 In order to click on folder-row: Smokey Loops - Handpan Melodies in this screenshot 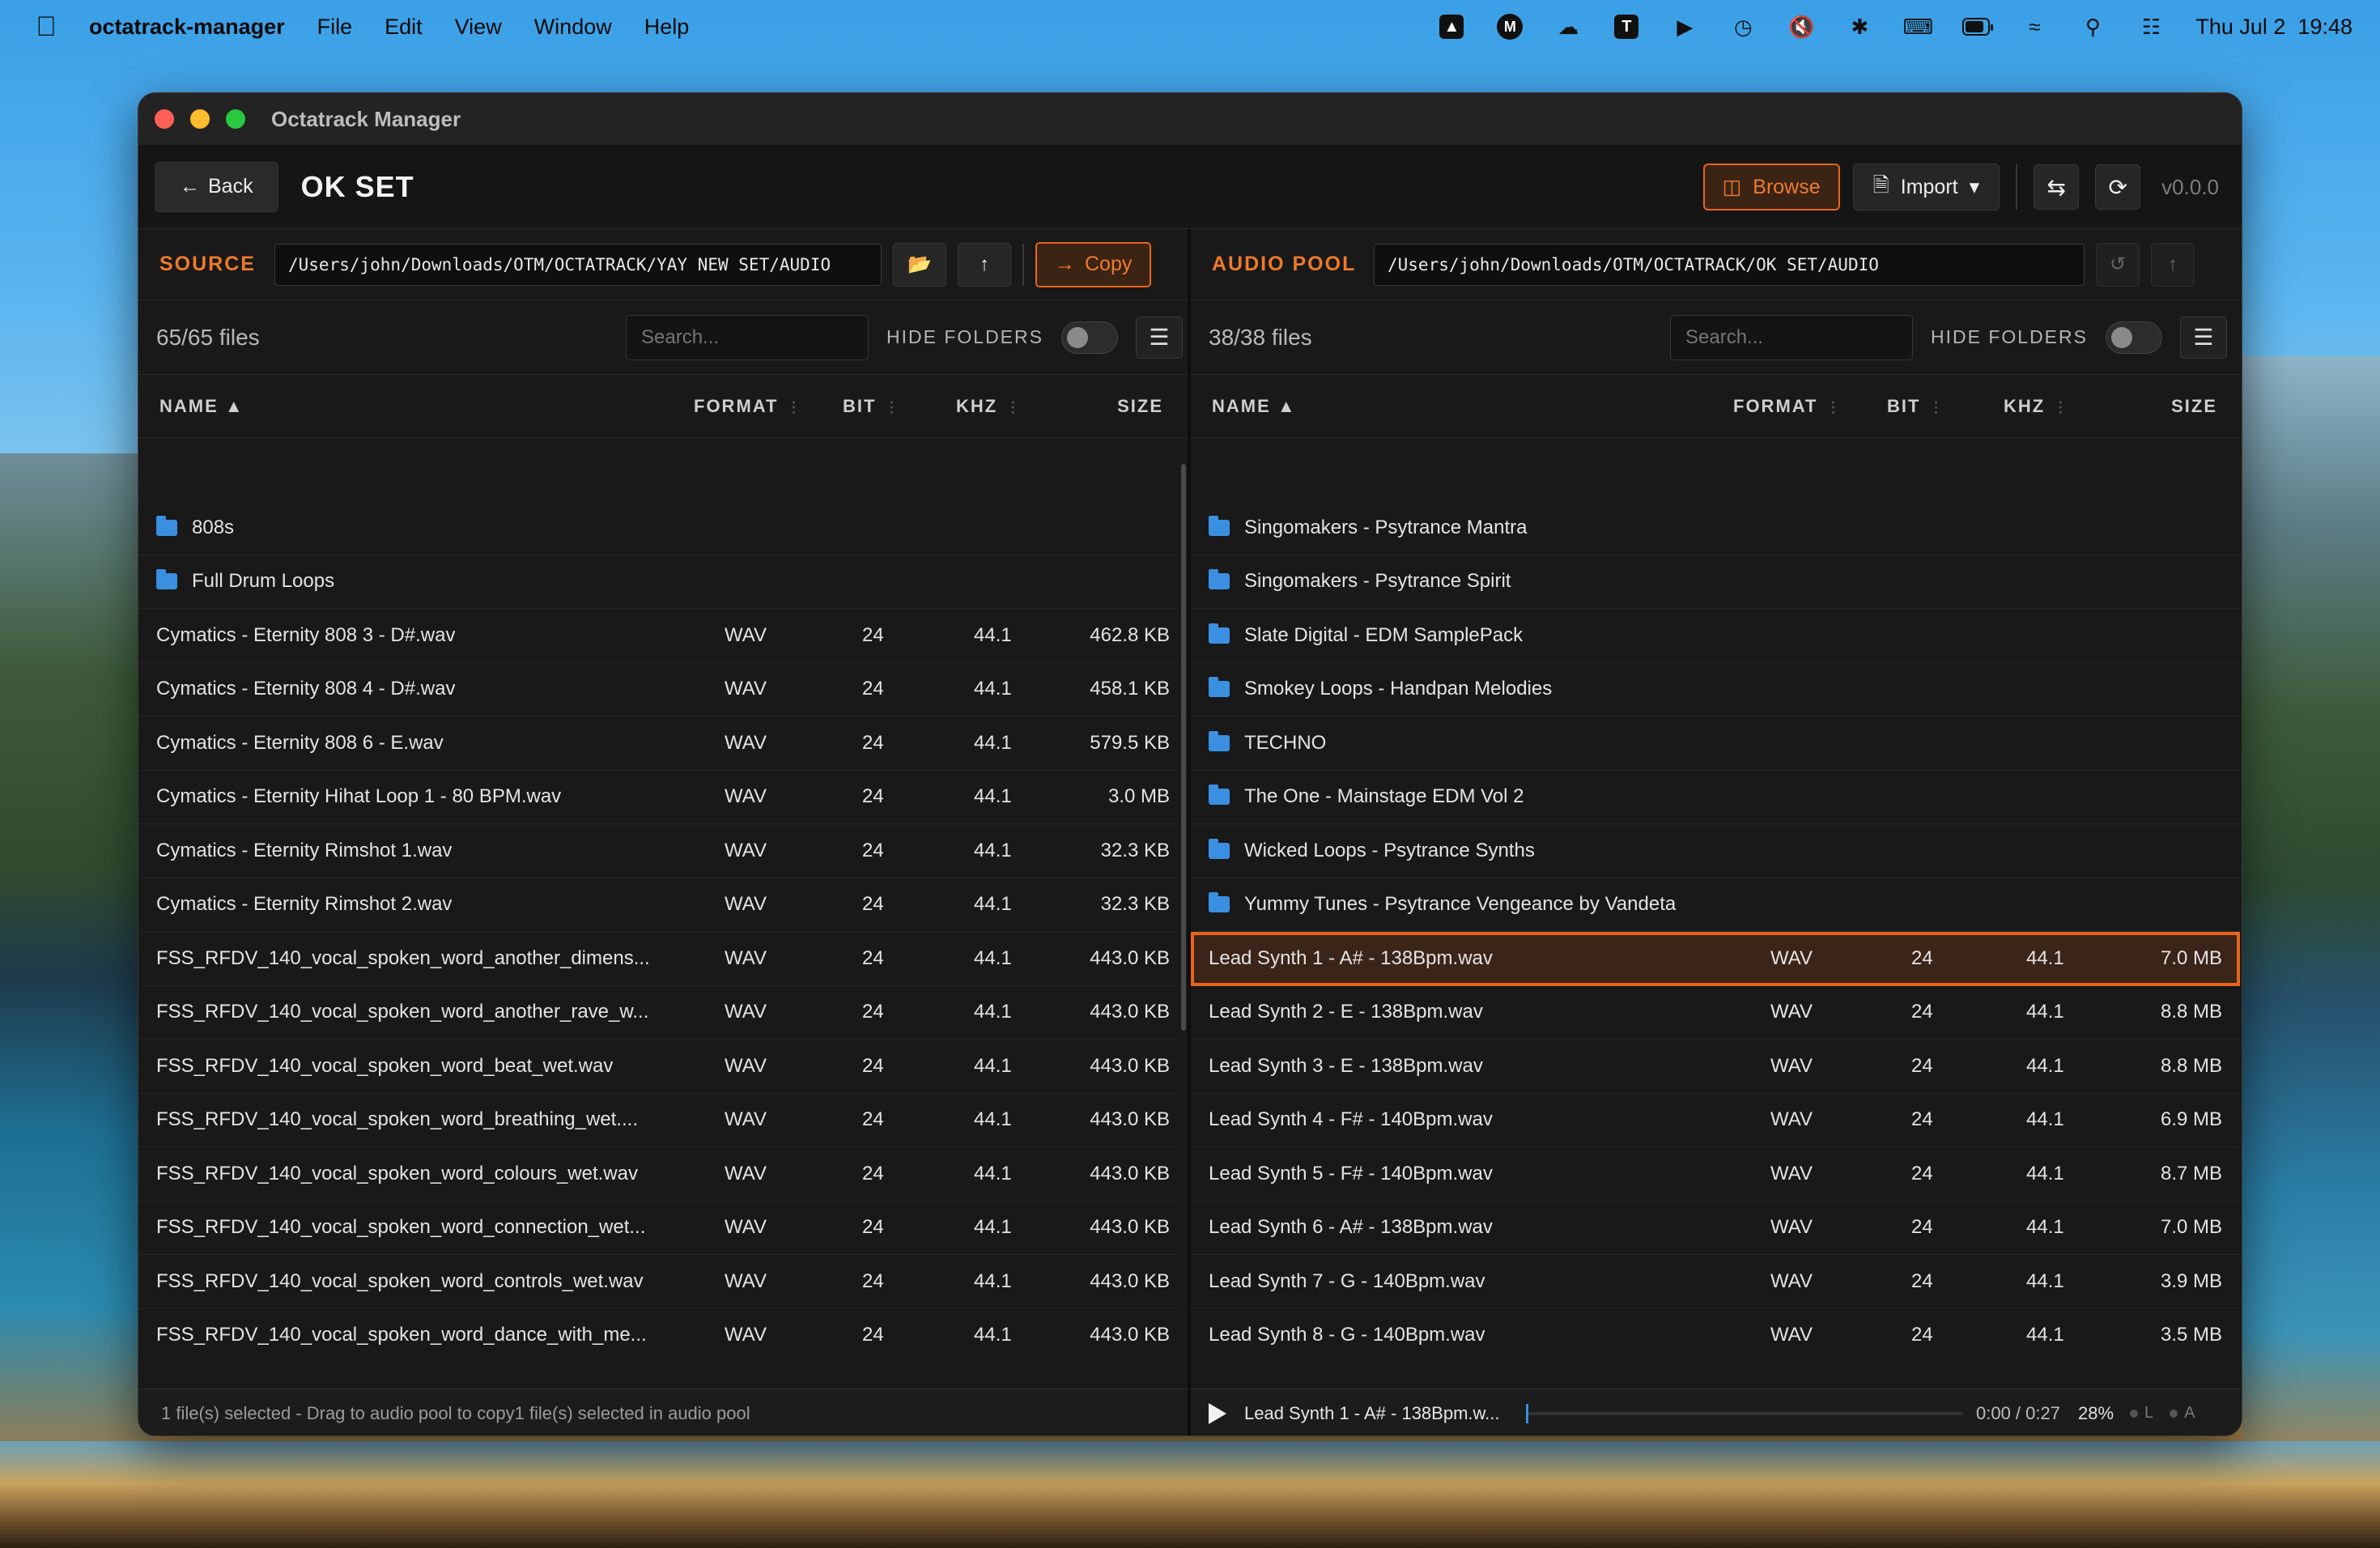, I will do `click(1715, 690)`.